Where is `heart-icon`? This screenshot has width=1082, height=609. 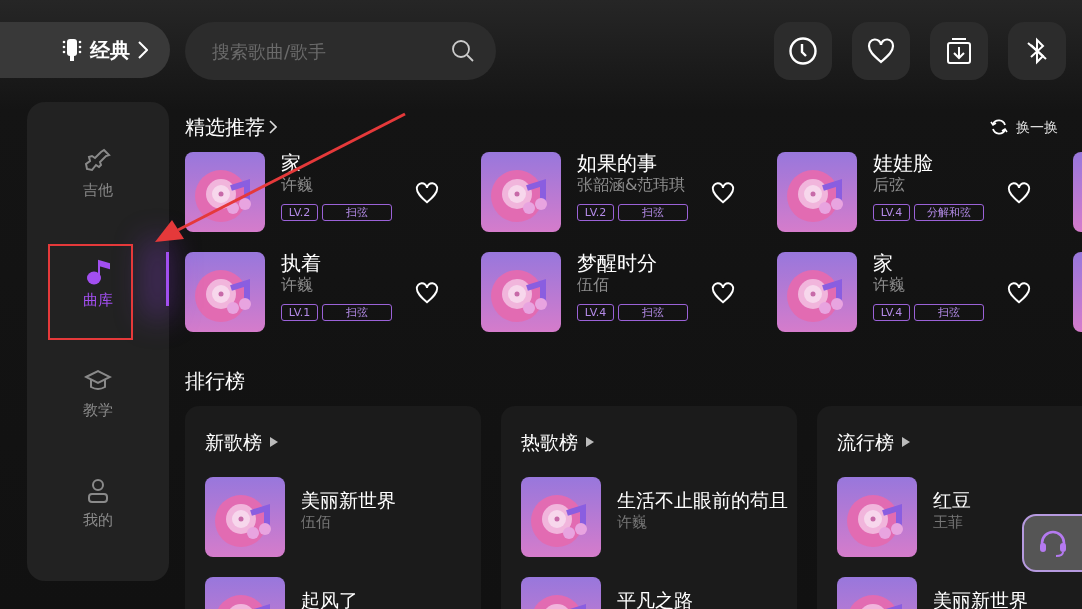 heart-icon is located at coordinates (881, 51).